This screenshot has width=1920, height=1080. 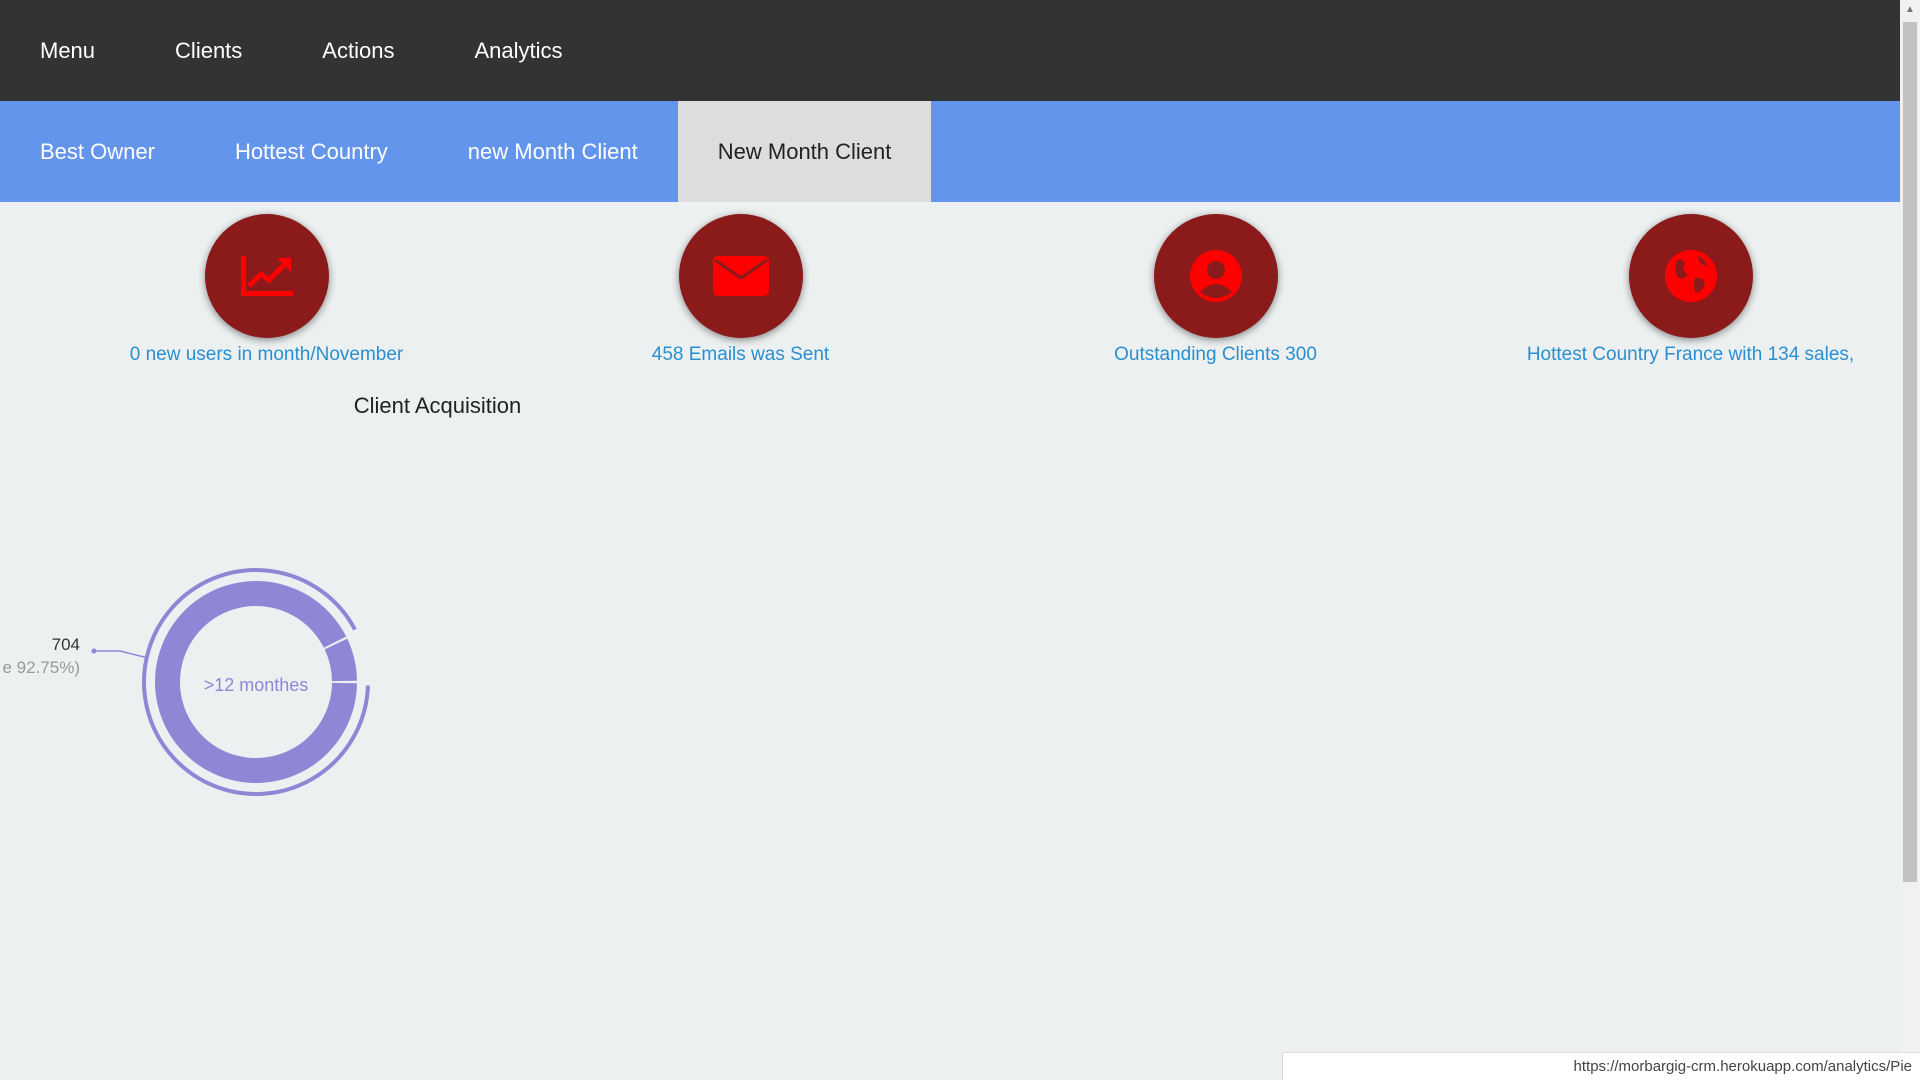 What do you see at coordinates (208, 50) in the screenshot?
I see `nav-clients: Clients` at bounding box center [208, 50].